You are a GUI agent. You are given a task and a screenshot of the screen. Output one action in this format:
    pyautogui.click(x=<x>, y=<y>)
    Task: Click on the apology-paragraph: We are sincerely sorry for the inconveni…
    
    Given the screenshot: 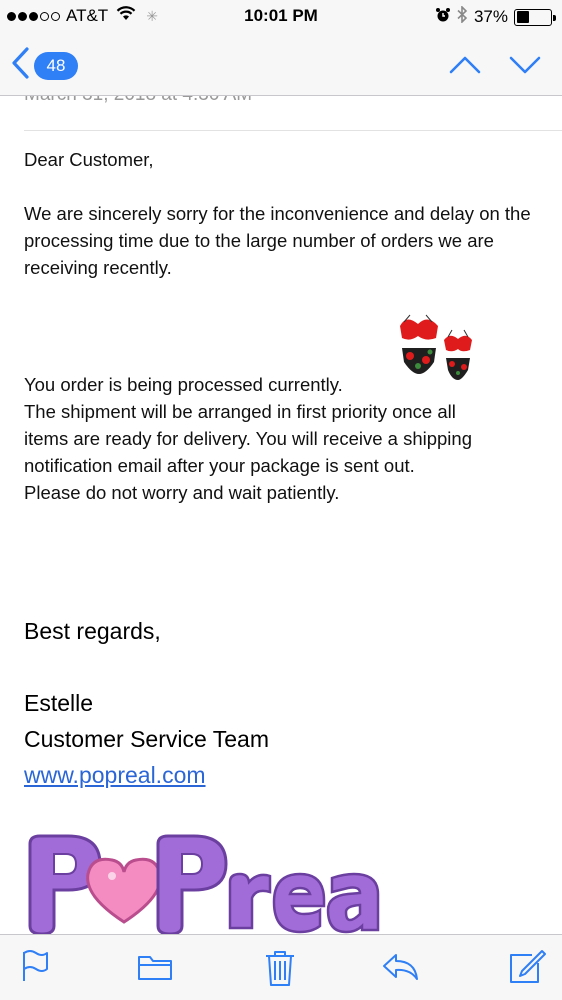 What is the action you would take?
    pyautogui.click(x=277, y=240)
    